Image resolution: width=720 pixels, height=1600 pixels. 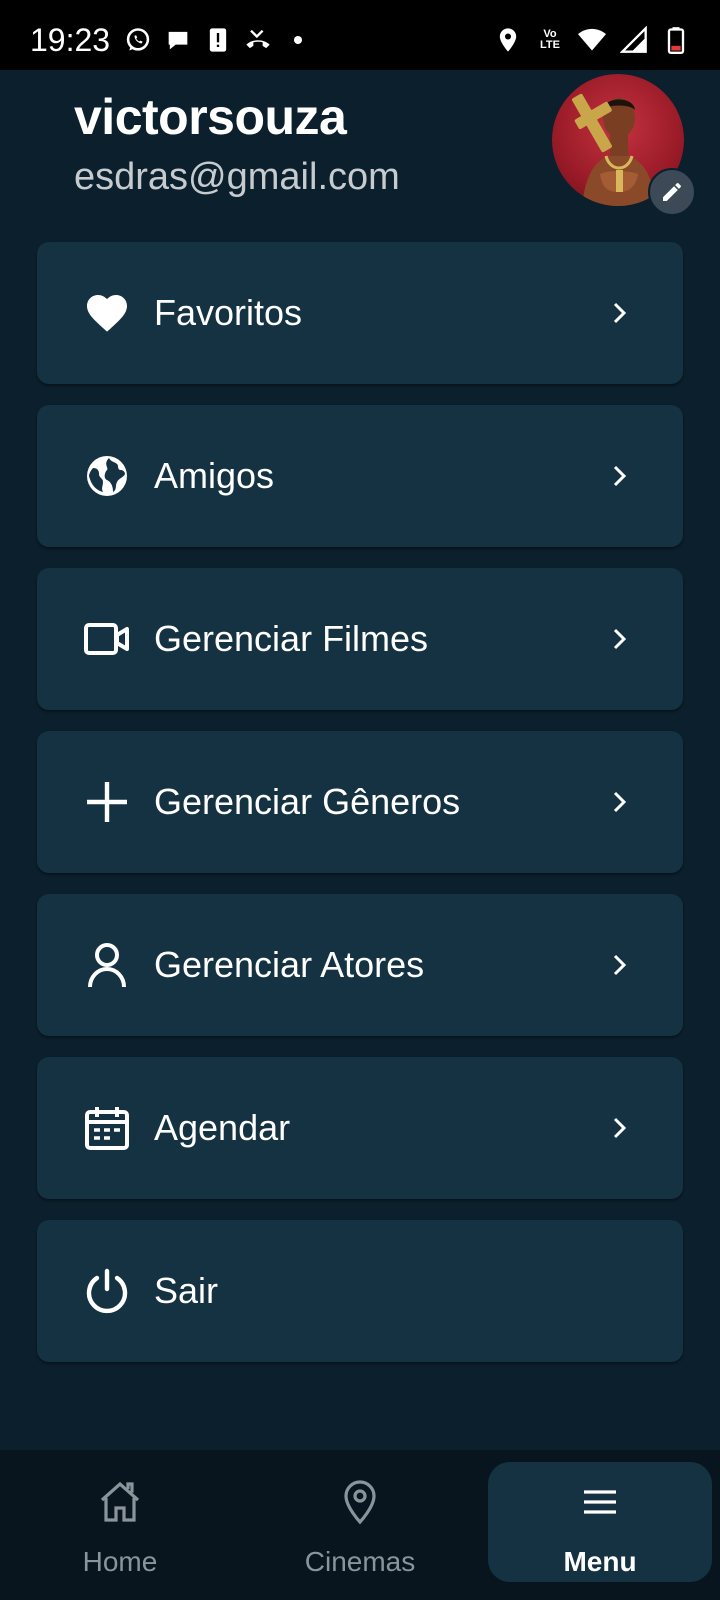 What do you see at coordinates (107, 802) in the screenshot?
I see `plus-icon` at bounding box center [107, 802].